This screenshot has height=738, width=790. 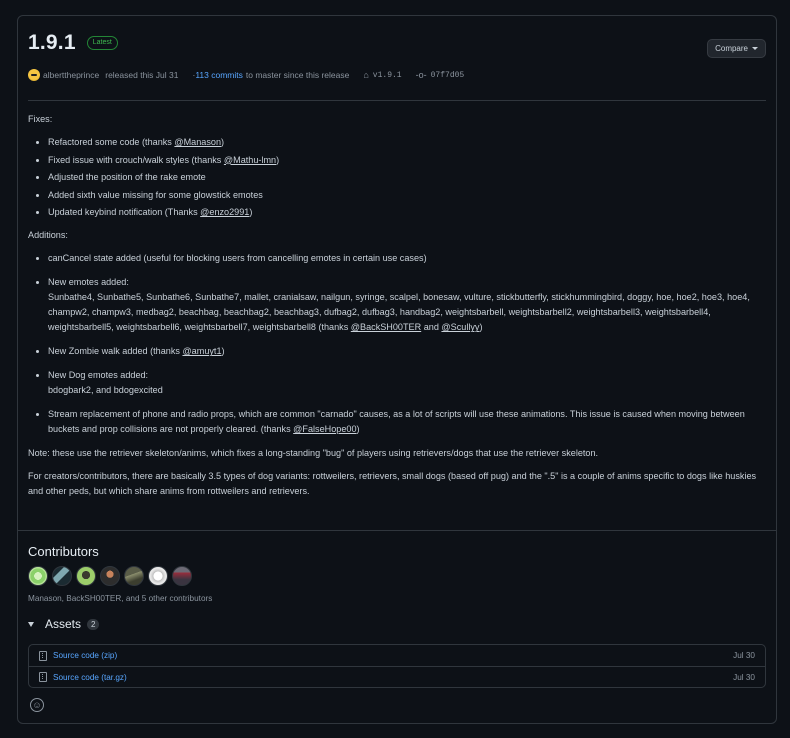 I want to click on assets-heading: Assets, so click(x=63, y=624).